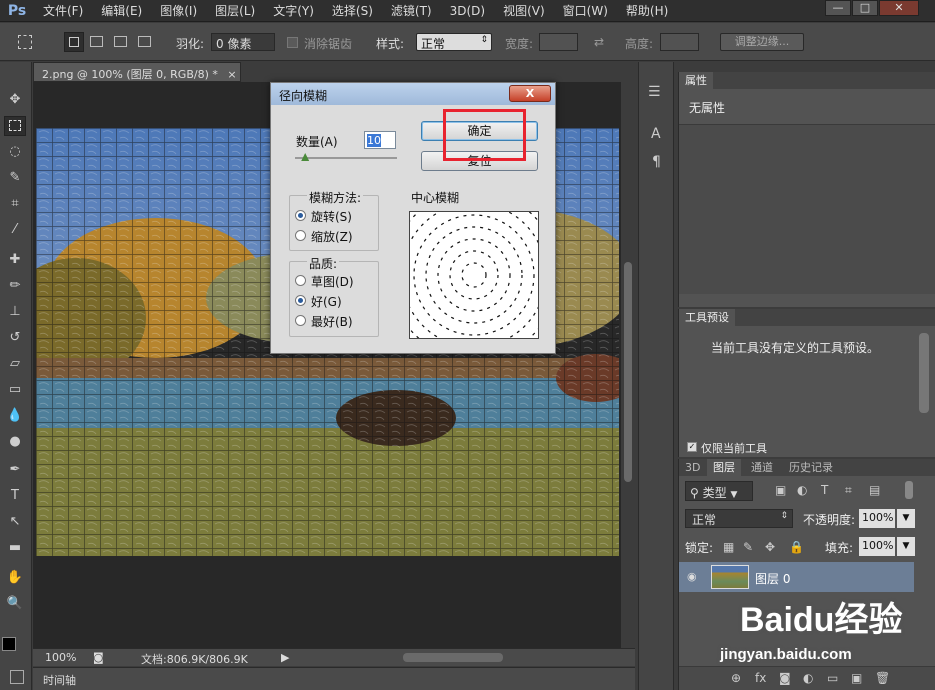 This screenshot has width=935, height=690. What do you see at coordinates (474, 275) in the screenshot?
I see `blur-center-preview` at bounding box center [474, 275].